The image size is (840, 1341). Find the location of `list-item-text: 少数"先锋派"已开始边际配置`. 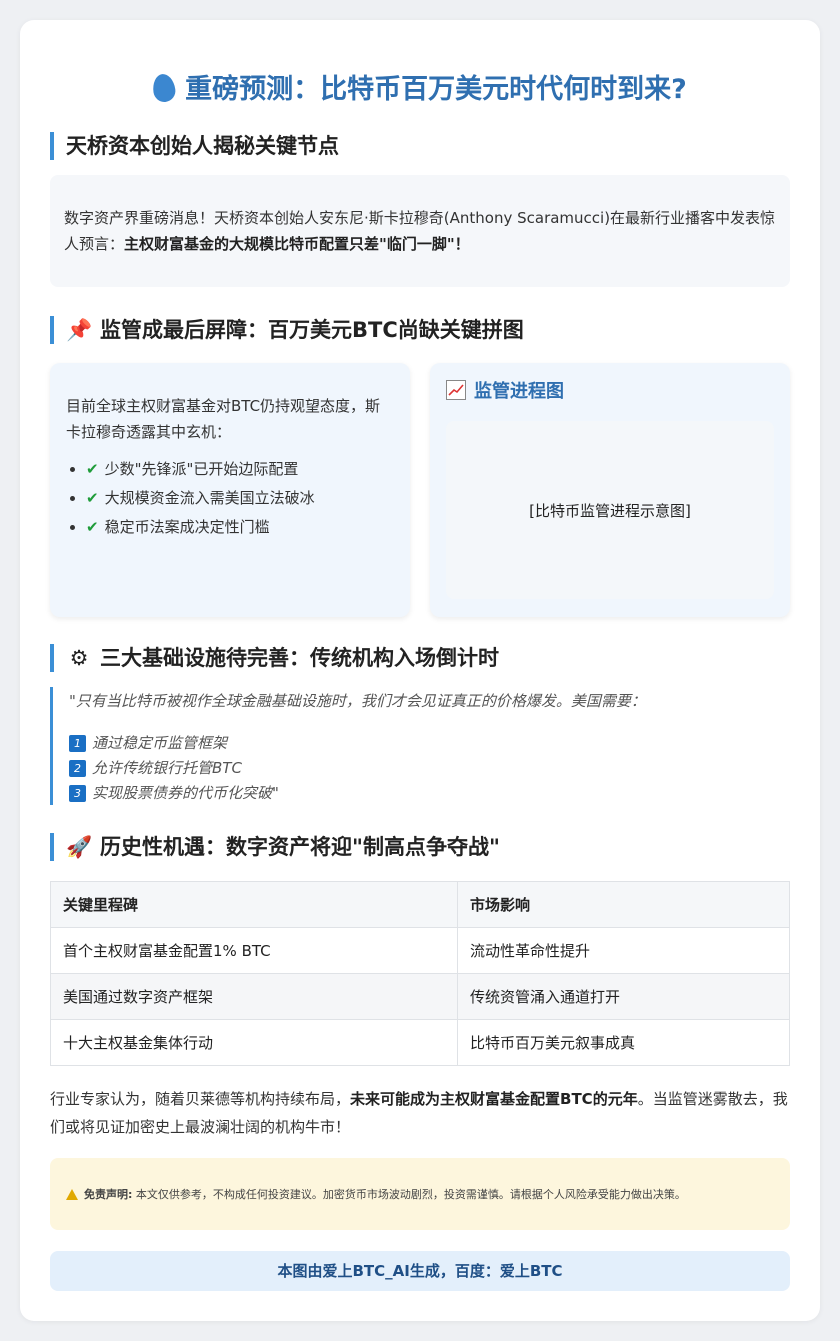

list-item-text: 少数"先锋派"已开始边际配置 is located at coordinates (201, 469).